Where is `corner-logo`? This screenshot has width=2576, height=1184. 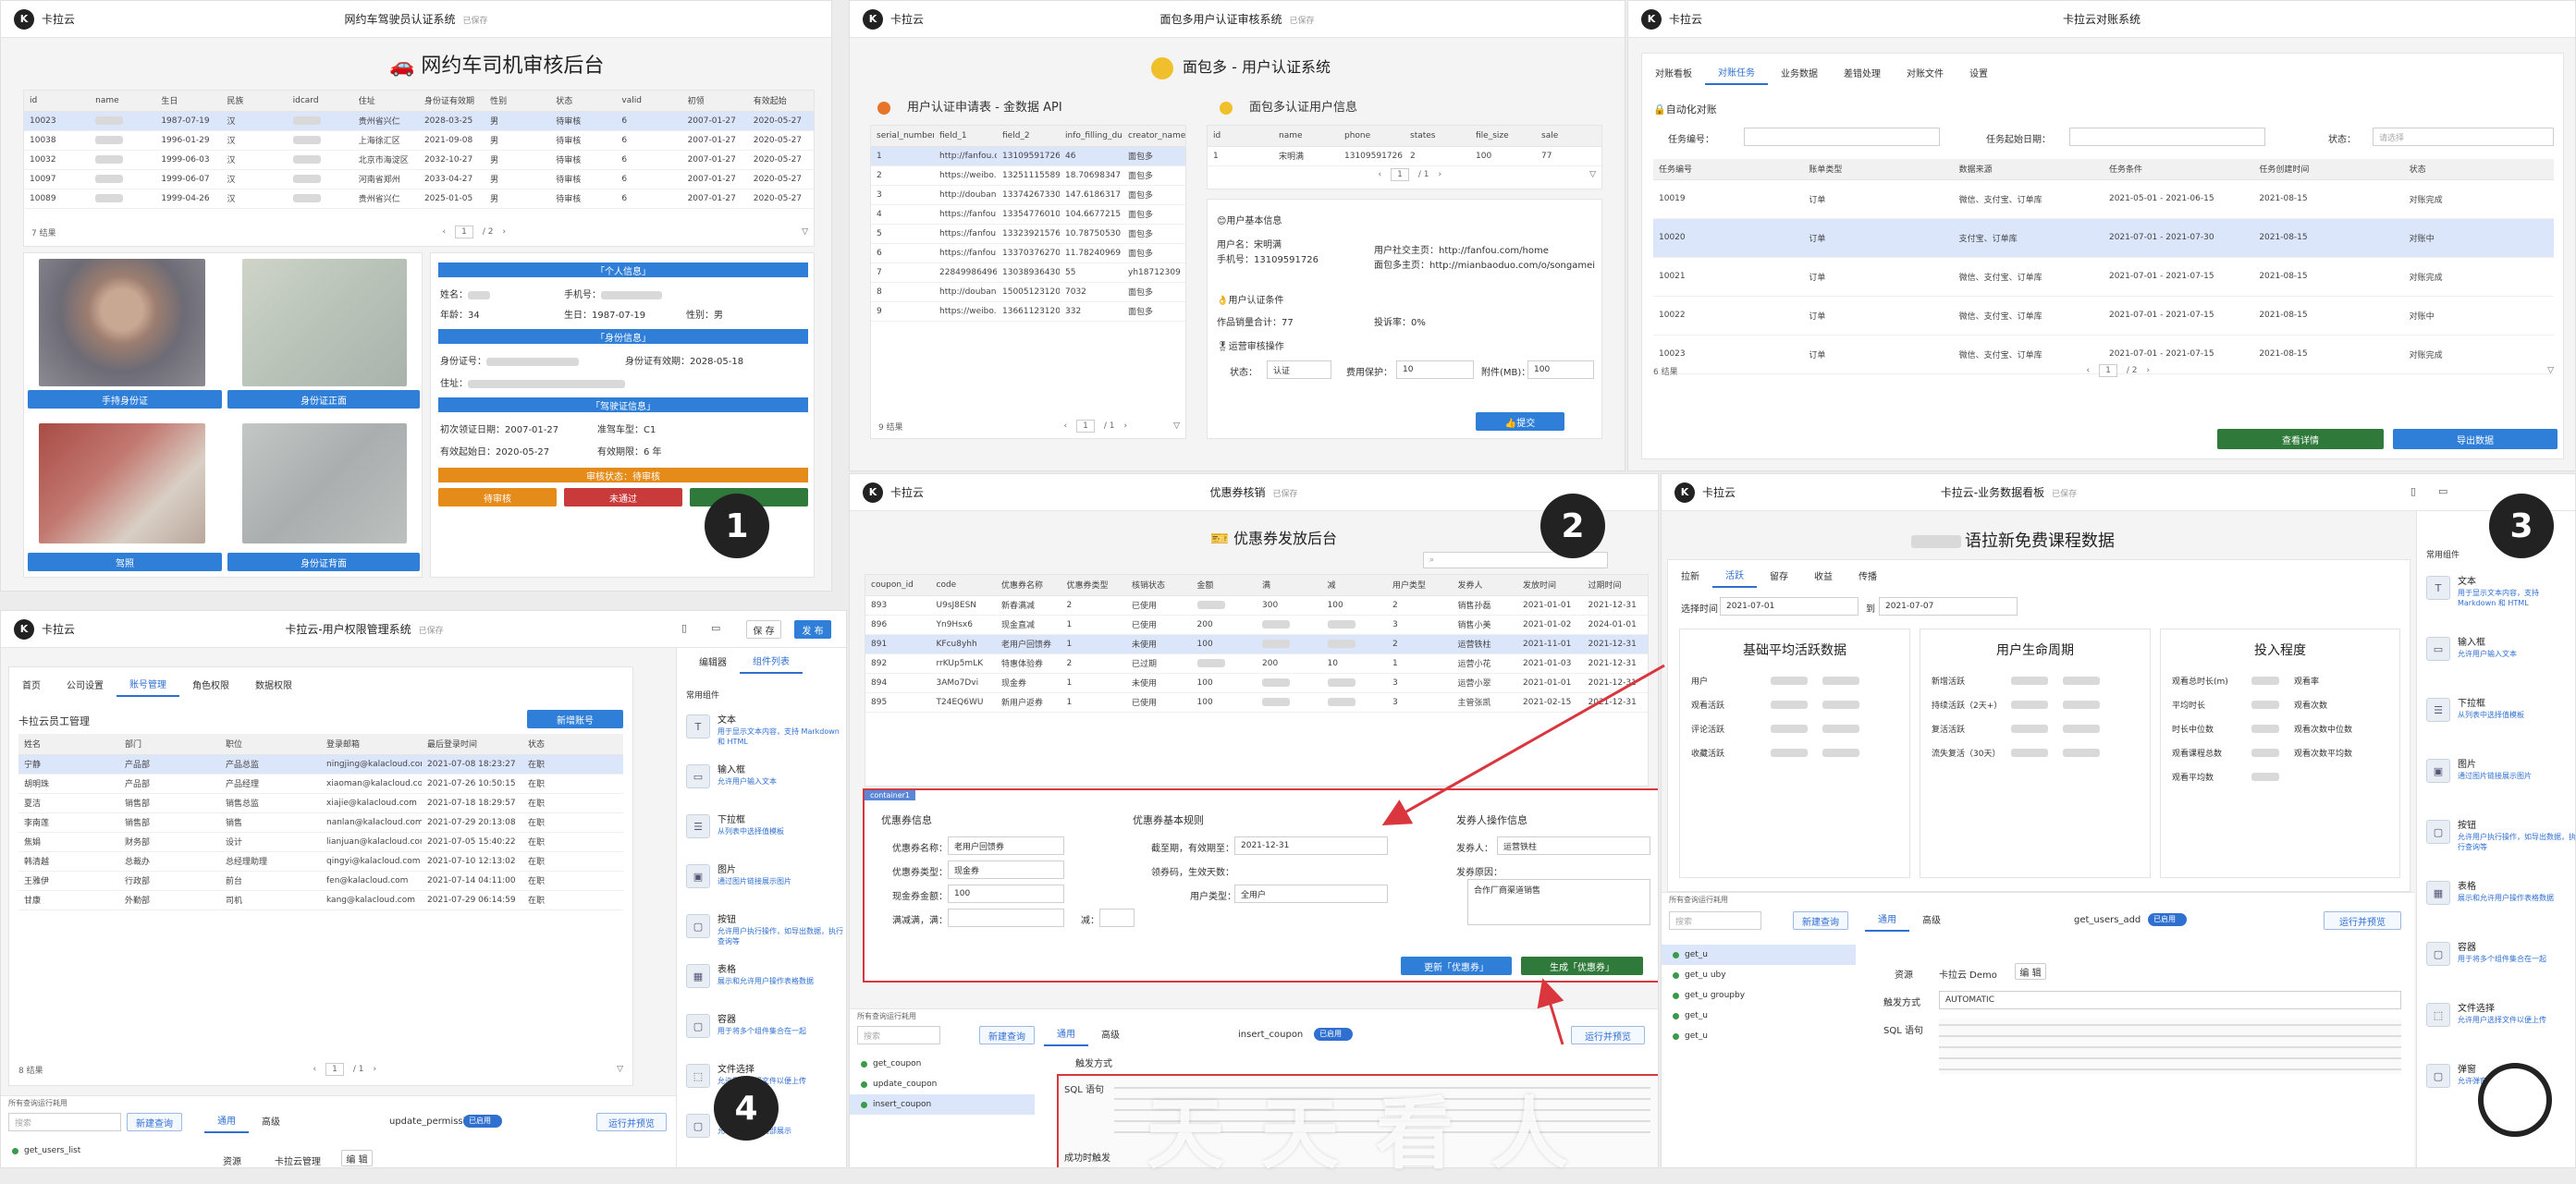 corner-logo is located at coordinates (2515, 1100).